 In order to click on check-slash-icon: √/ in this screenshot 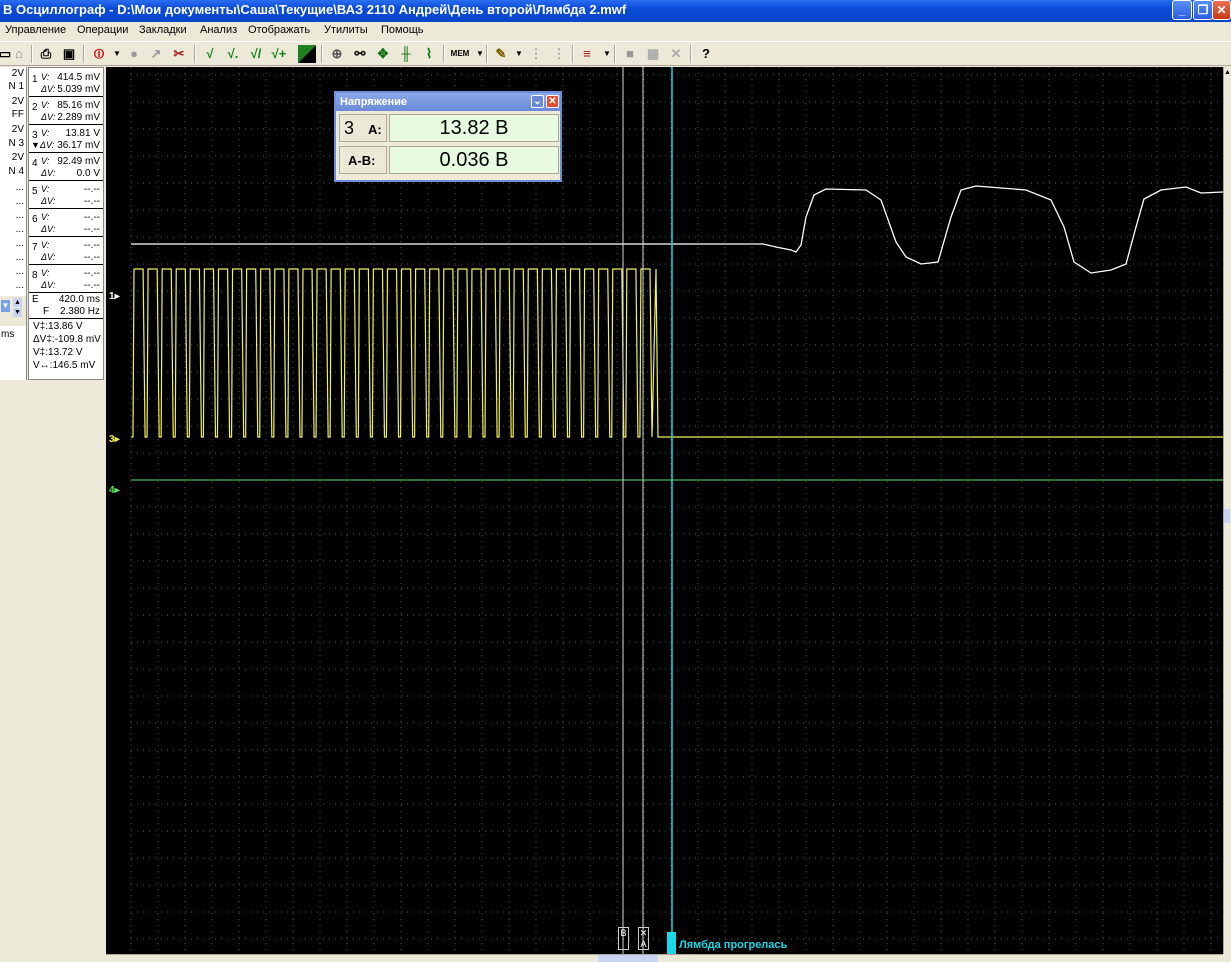, I will do `click(256, 54)`.